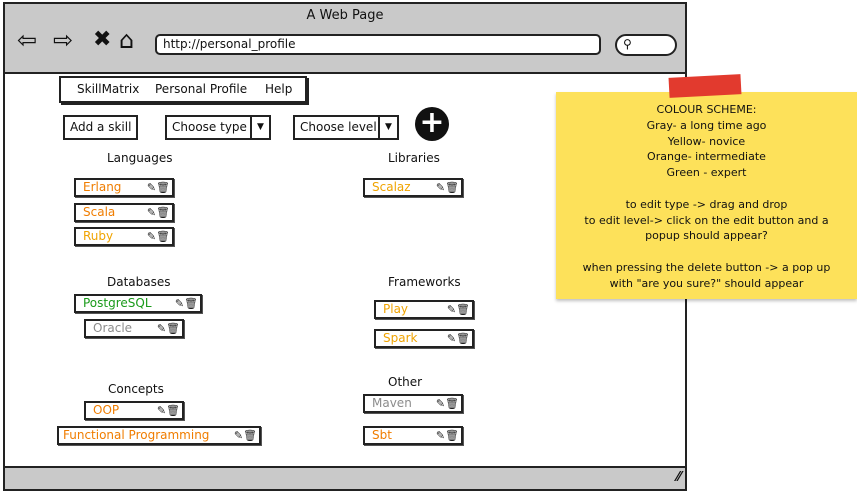 The width and height of the screenshot is (857, 493). I want to click on level-select-value: Choose level, so click(338, 127).